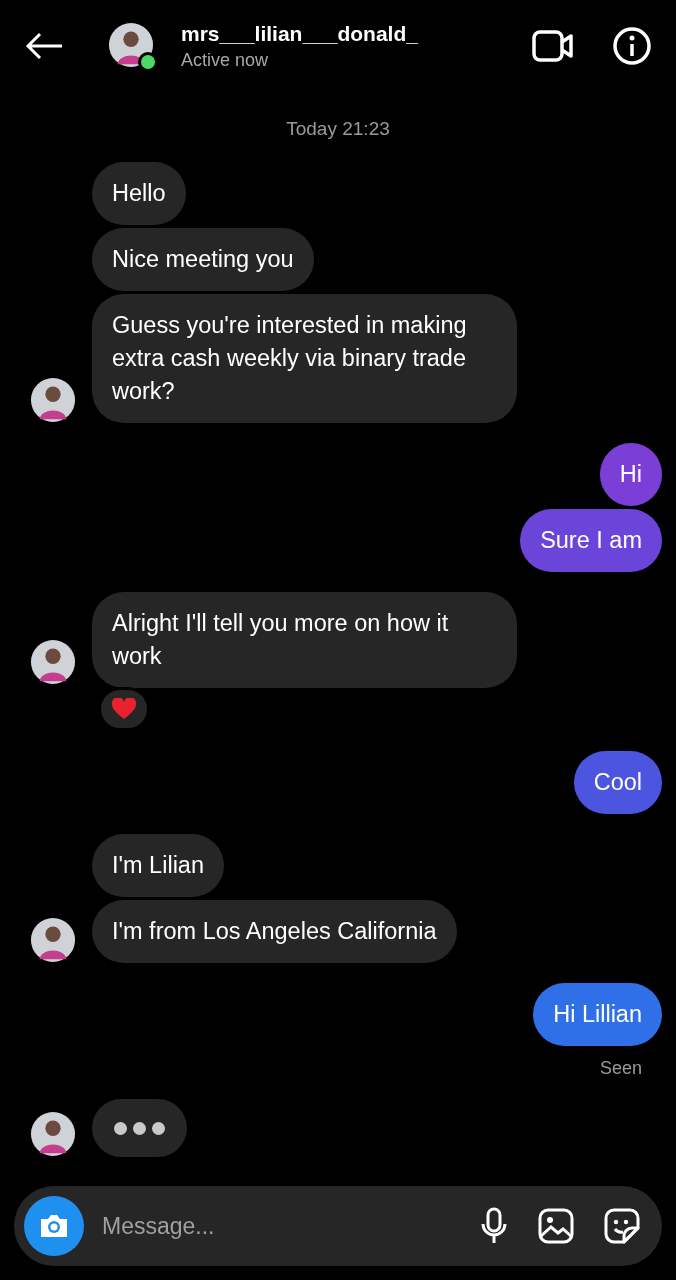 Image resolution: width=676 pixels, height=1280 pixels. What do you see at coordinates (304, 640) in the screenshot?
I see `message-bubble: Alright I'll tell you more on how it work` at bounding box center [304, 640].